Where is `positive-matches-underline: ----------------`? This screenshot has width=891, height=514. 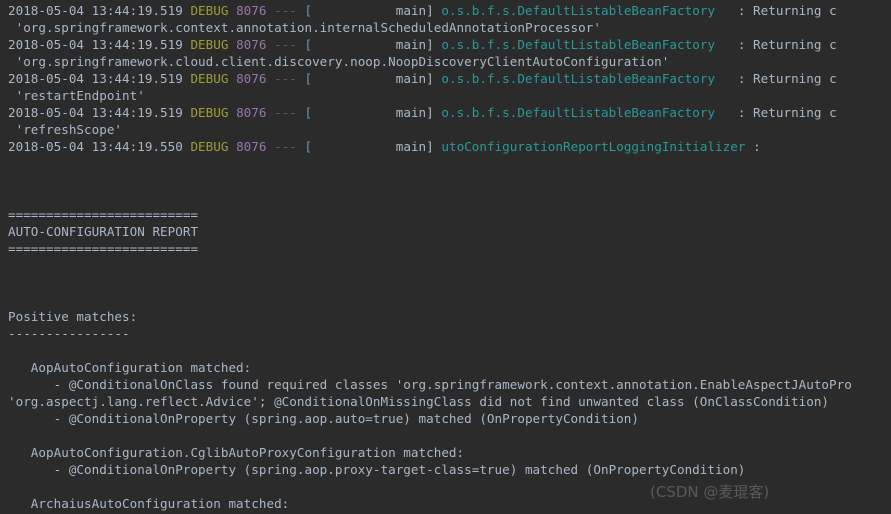 positive-matches-underline: ---------------- is located at coordinates (449, 333).